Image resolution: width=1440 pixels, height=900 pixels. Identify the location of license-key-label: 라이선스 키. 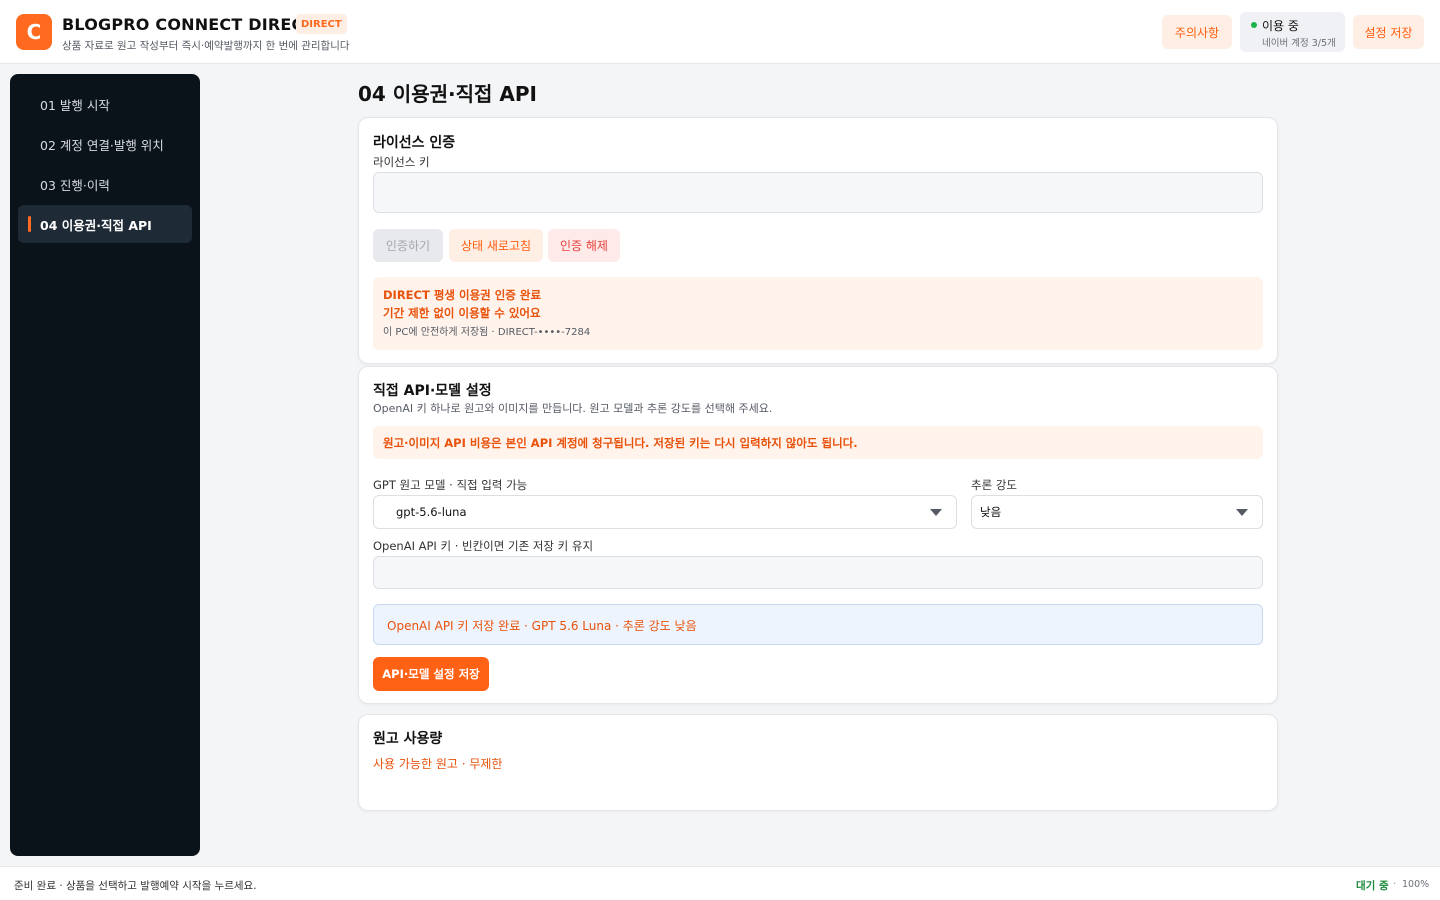
(401, 162).